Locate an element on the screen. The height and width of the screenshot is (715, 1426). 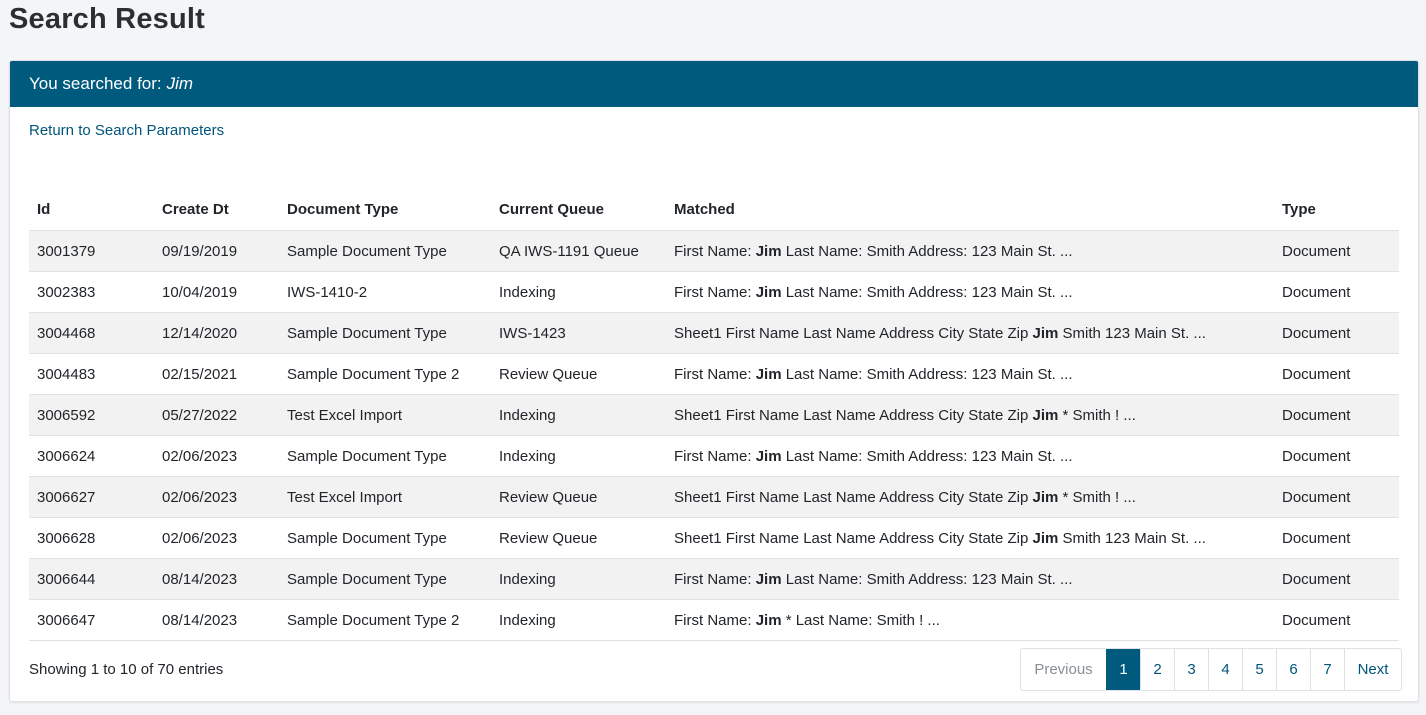
cell-id: 3001379 is located at coordinates (91, 251).